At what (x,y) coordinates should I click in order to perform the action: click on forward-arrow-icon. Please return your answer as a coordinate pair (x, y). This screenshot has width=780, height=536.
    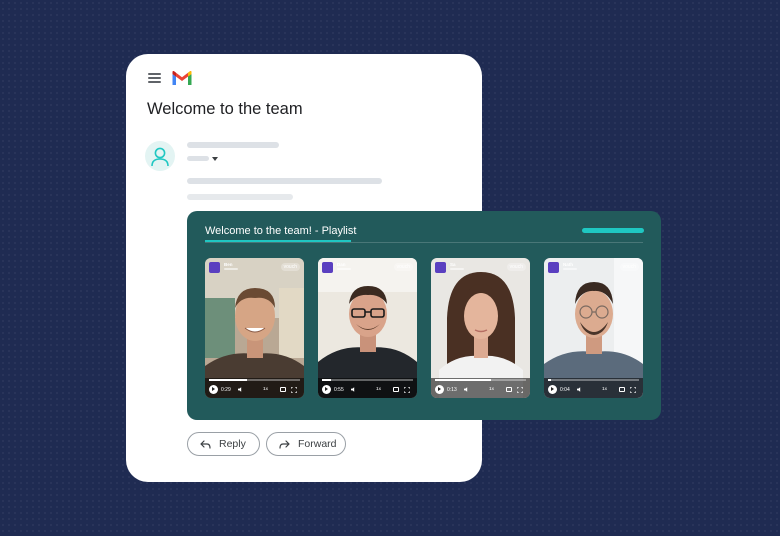
    Looking at the image, I should click on (284, 444).